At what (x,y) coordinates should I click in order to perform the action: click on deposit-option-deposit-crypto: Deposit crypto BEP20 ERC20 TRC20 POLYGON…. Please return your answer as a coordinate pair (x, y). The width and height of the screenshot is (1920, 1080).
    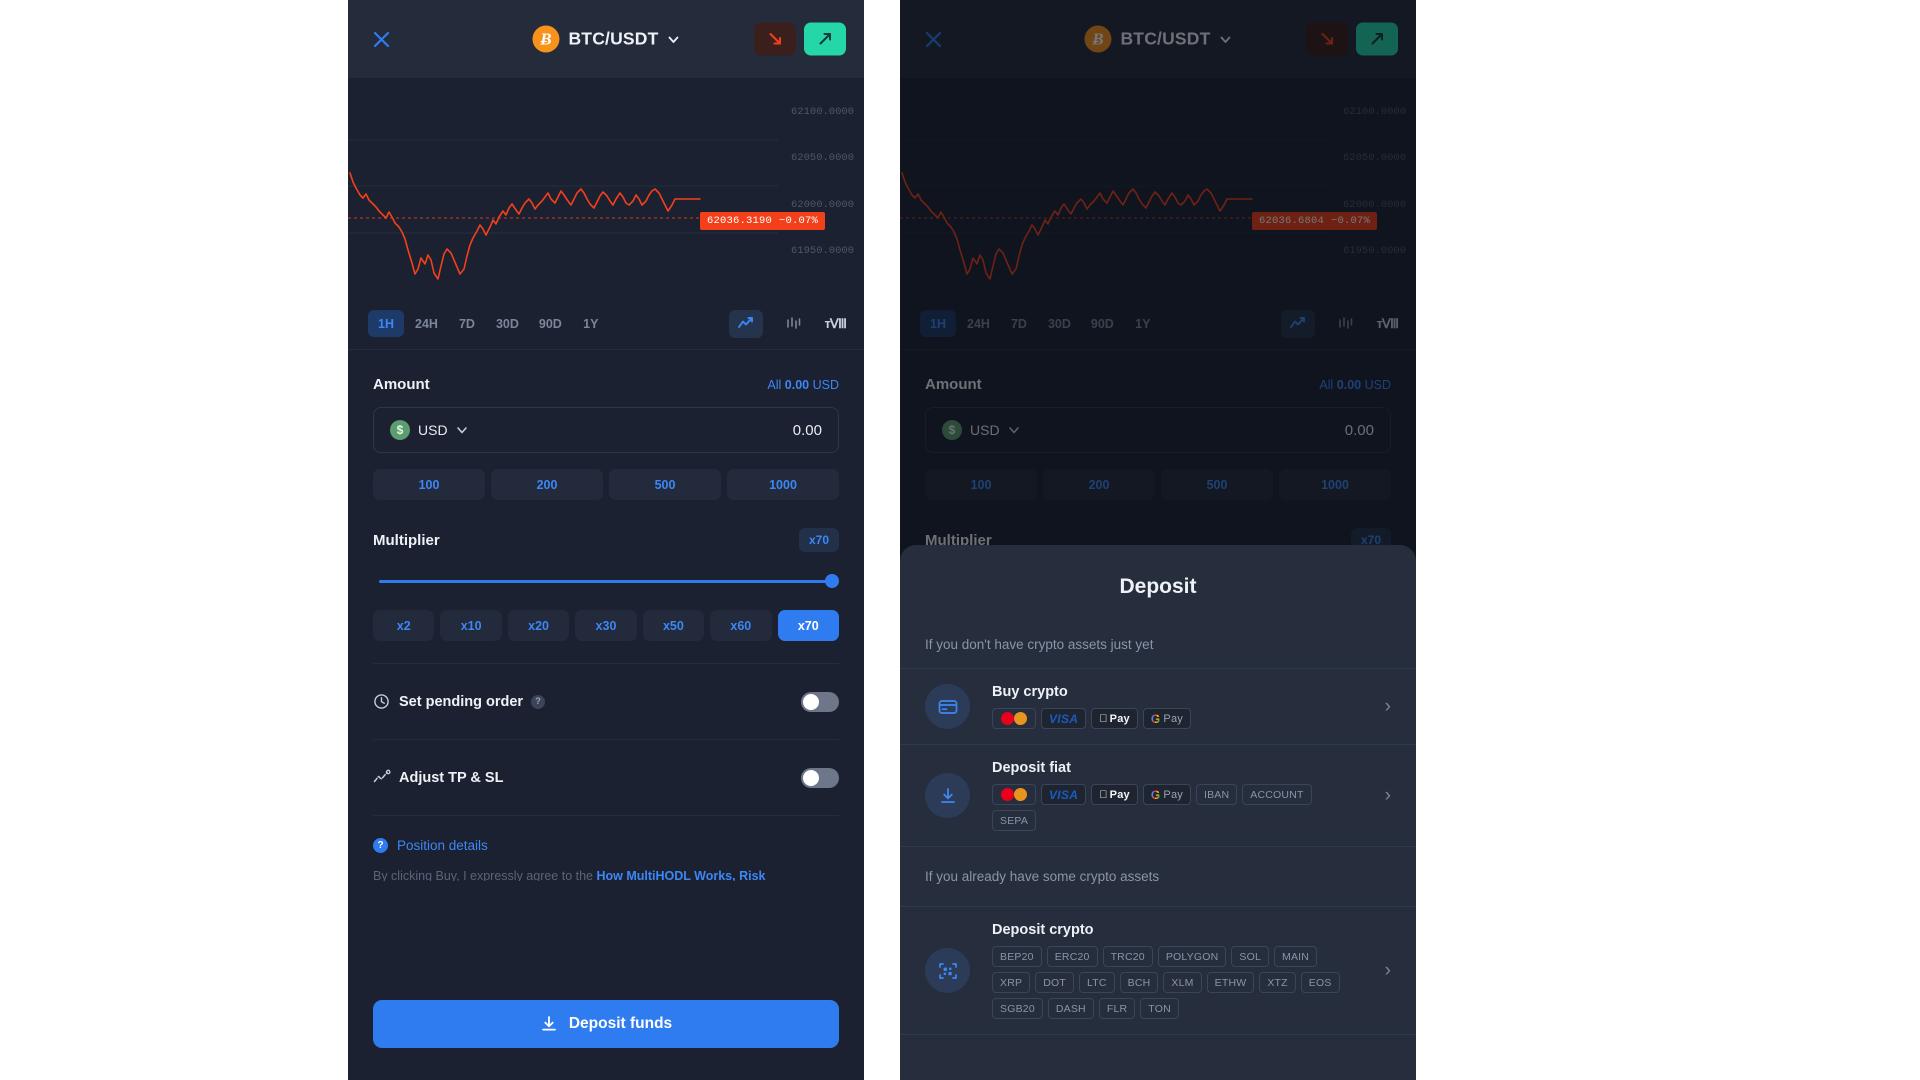
    Looking at the image, I should click on (1158, 971).